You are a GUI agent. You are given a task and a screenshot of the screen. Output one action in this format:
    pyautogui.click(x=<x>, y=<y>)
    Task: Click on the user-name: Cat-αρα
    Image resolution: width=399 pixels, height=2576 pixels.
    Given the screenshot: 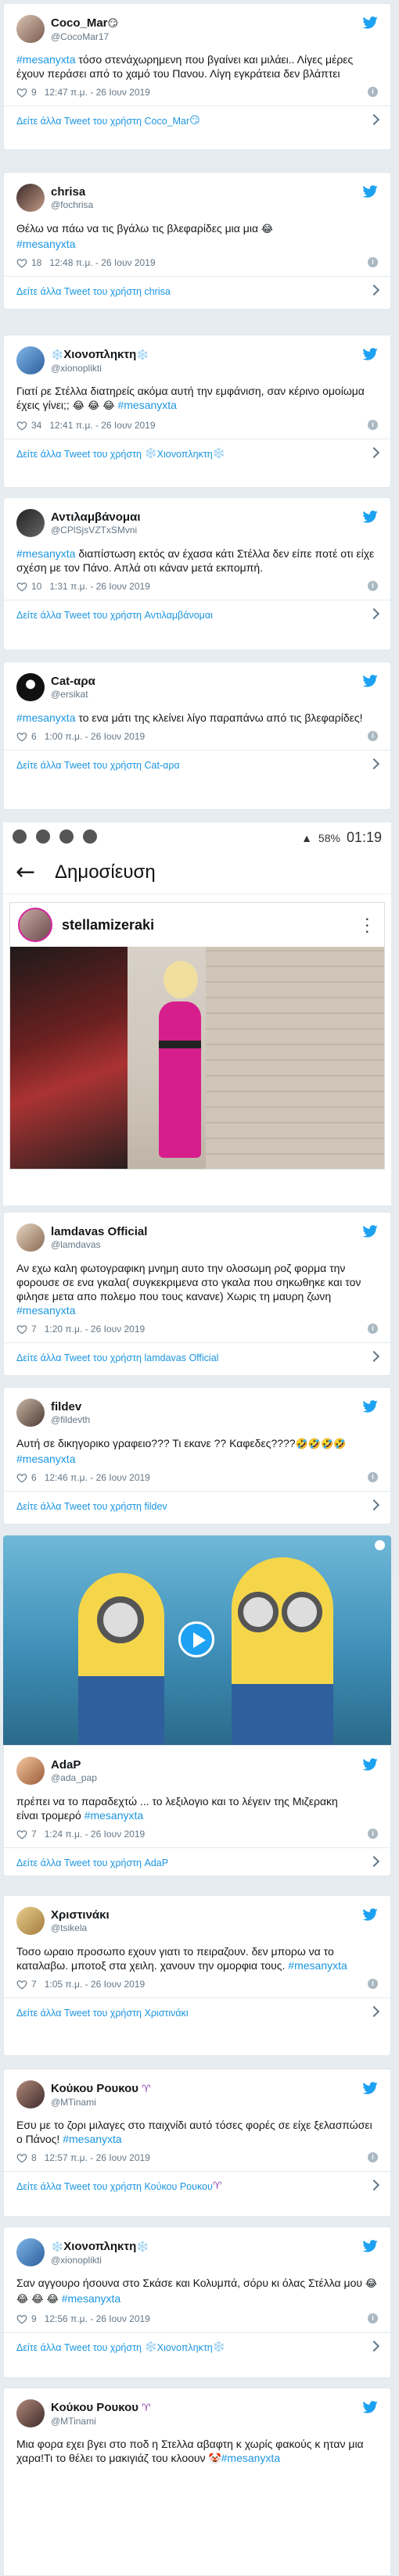 What is the action you would take?
    pyautogui.click(x=73, y=682)
    